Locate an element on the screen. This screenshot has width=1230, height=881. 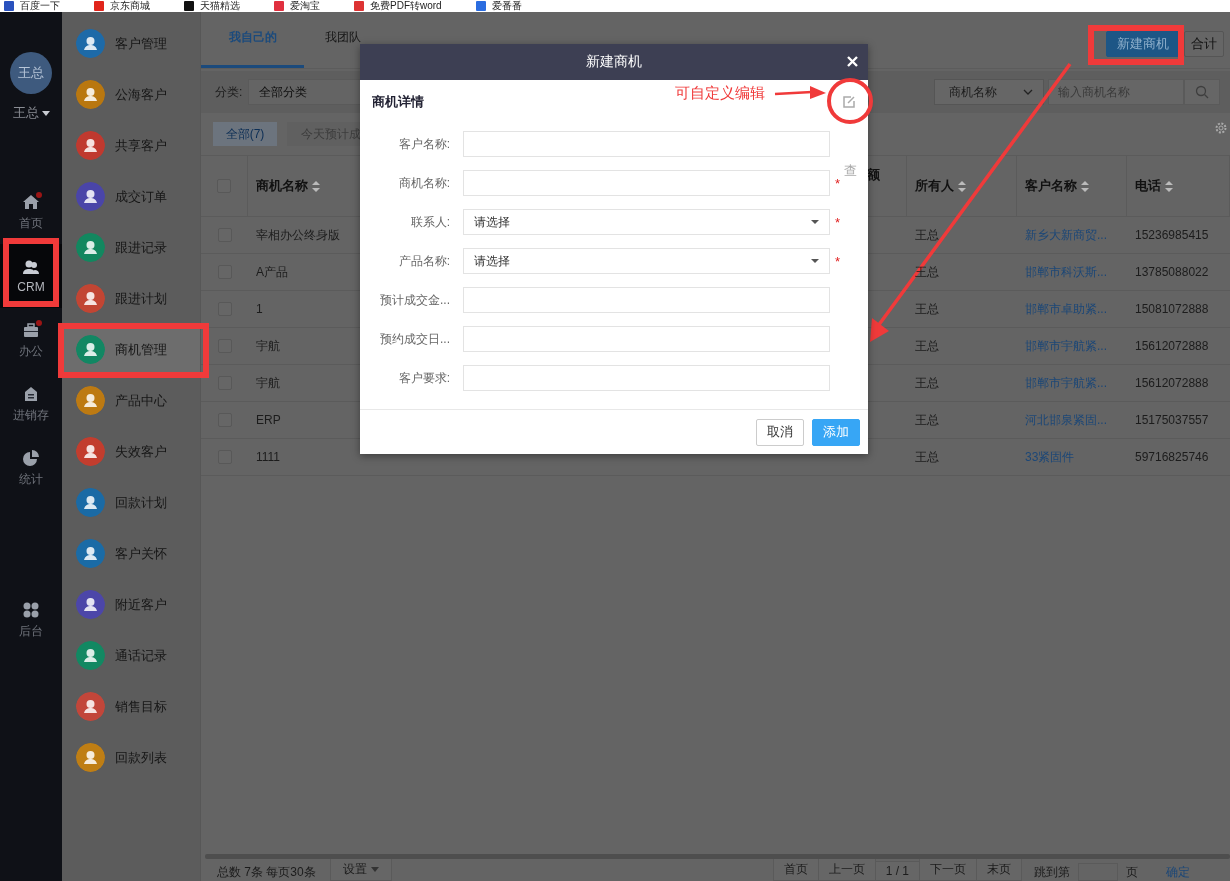
table-cell-text: 1 is located at coordinates (259, 309).